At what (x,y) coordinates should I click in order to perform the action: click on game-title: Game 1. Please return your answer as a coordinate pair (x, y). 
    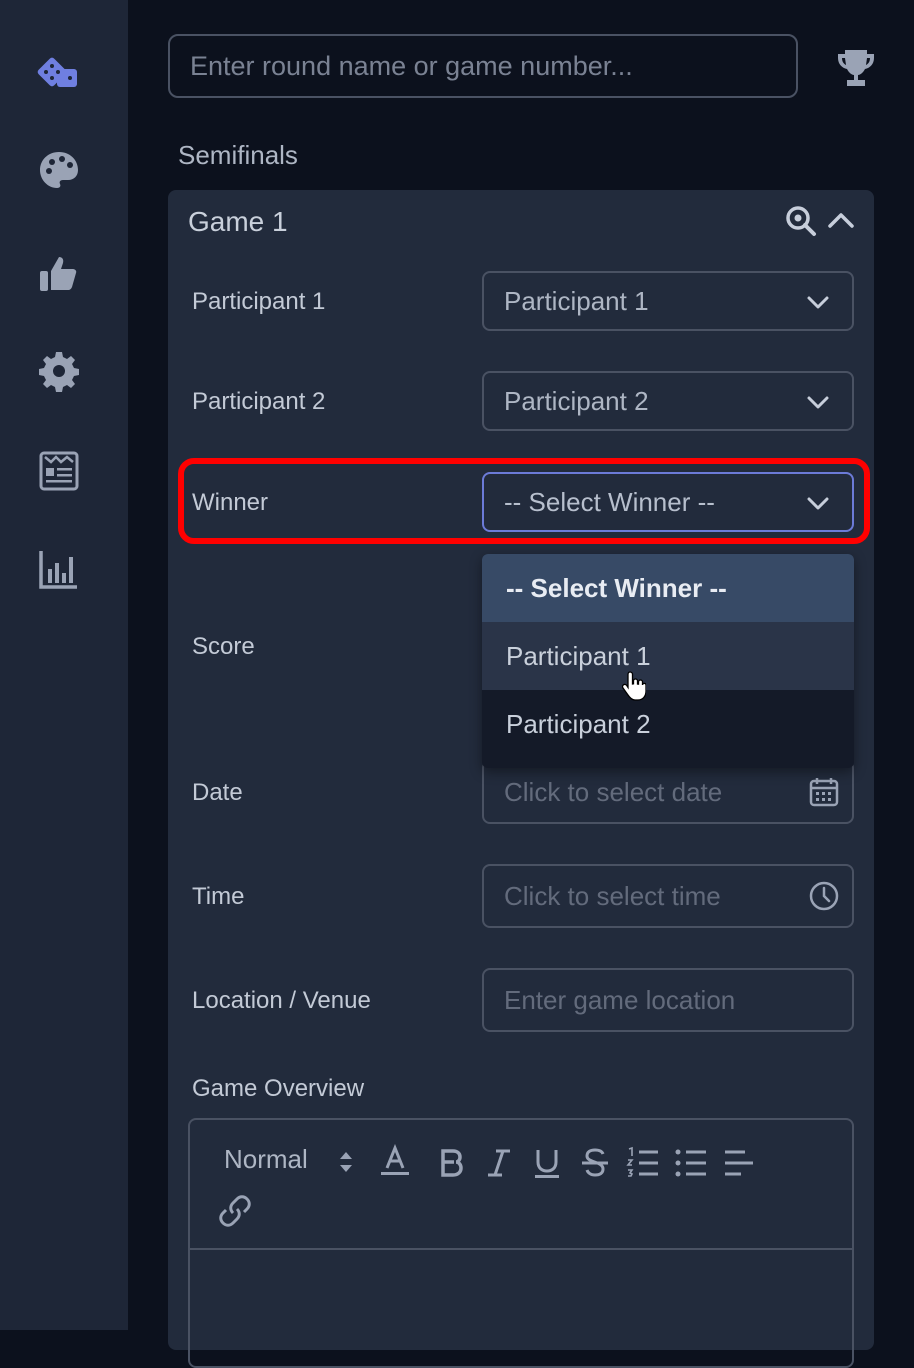
    Looking at the image, I should click on (238, 221).